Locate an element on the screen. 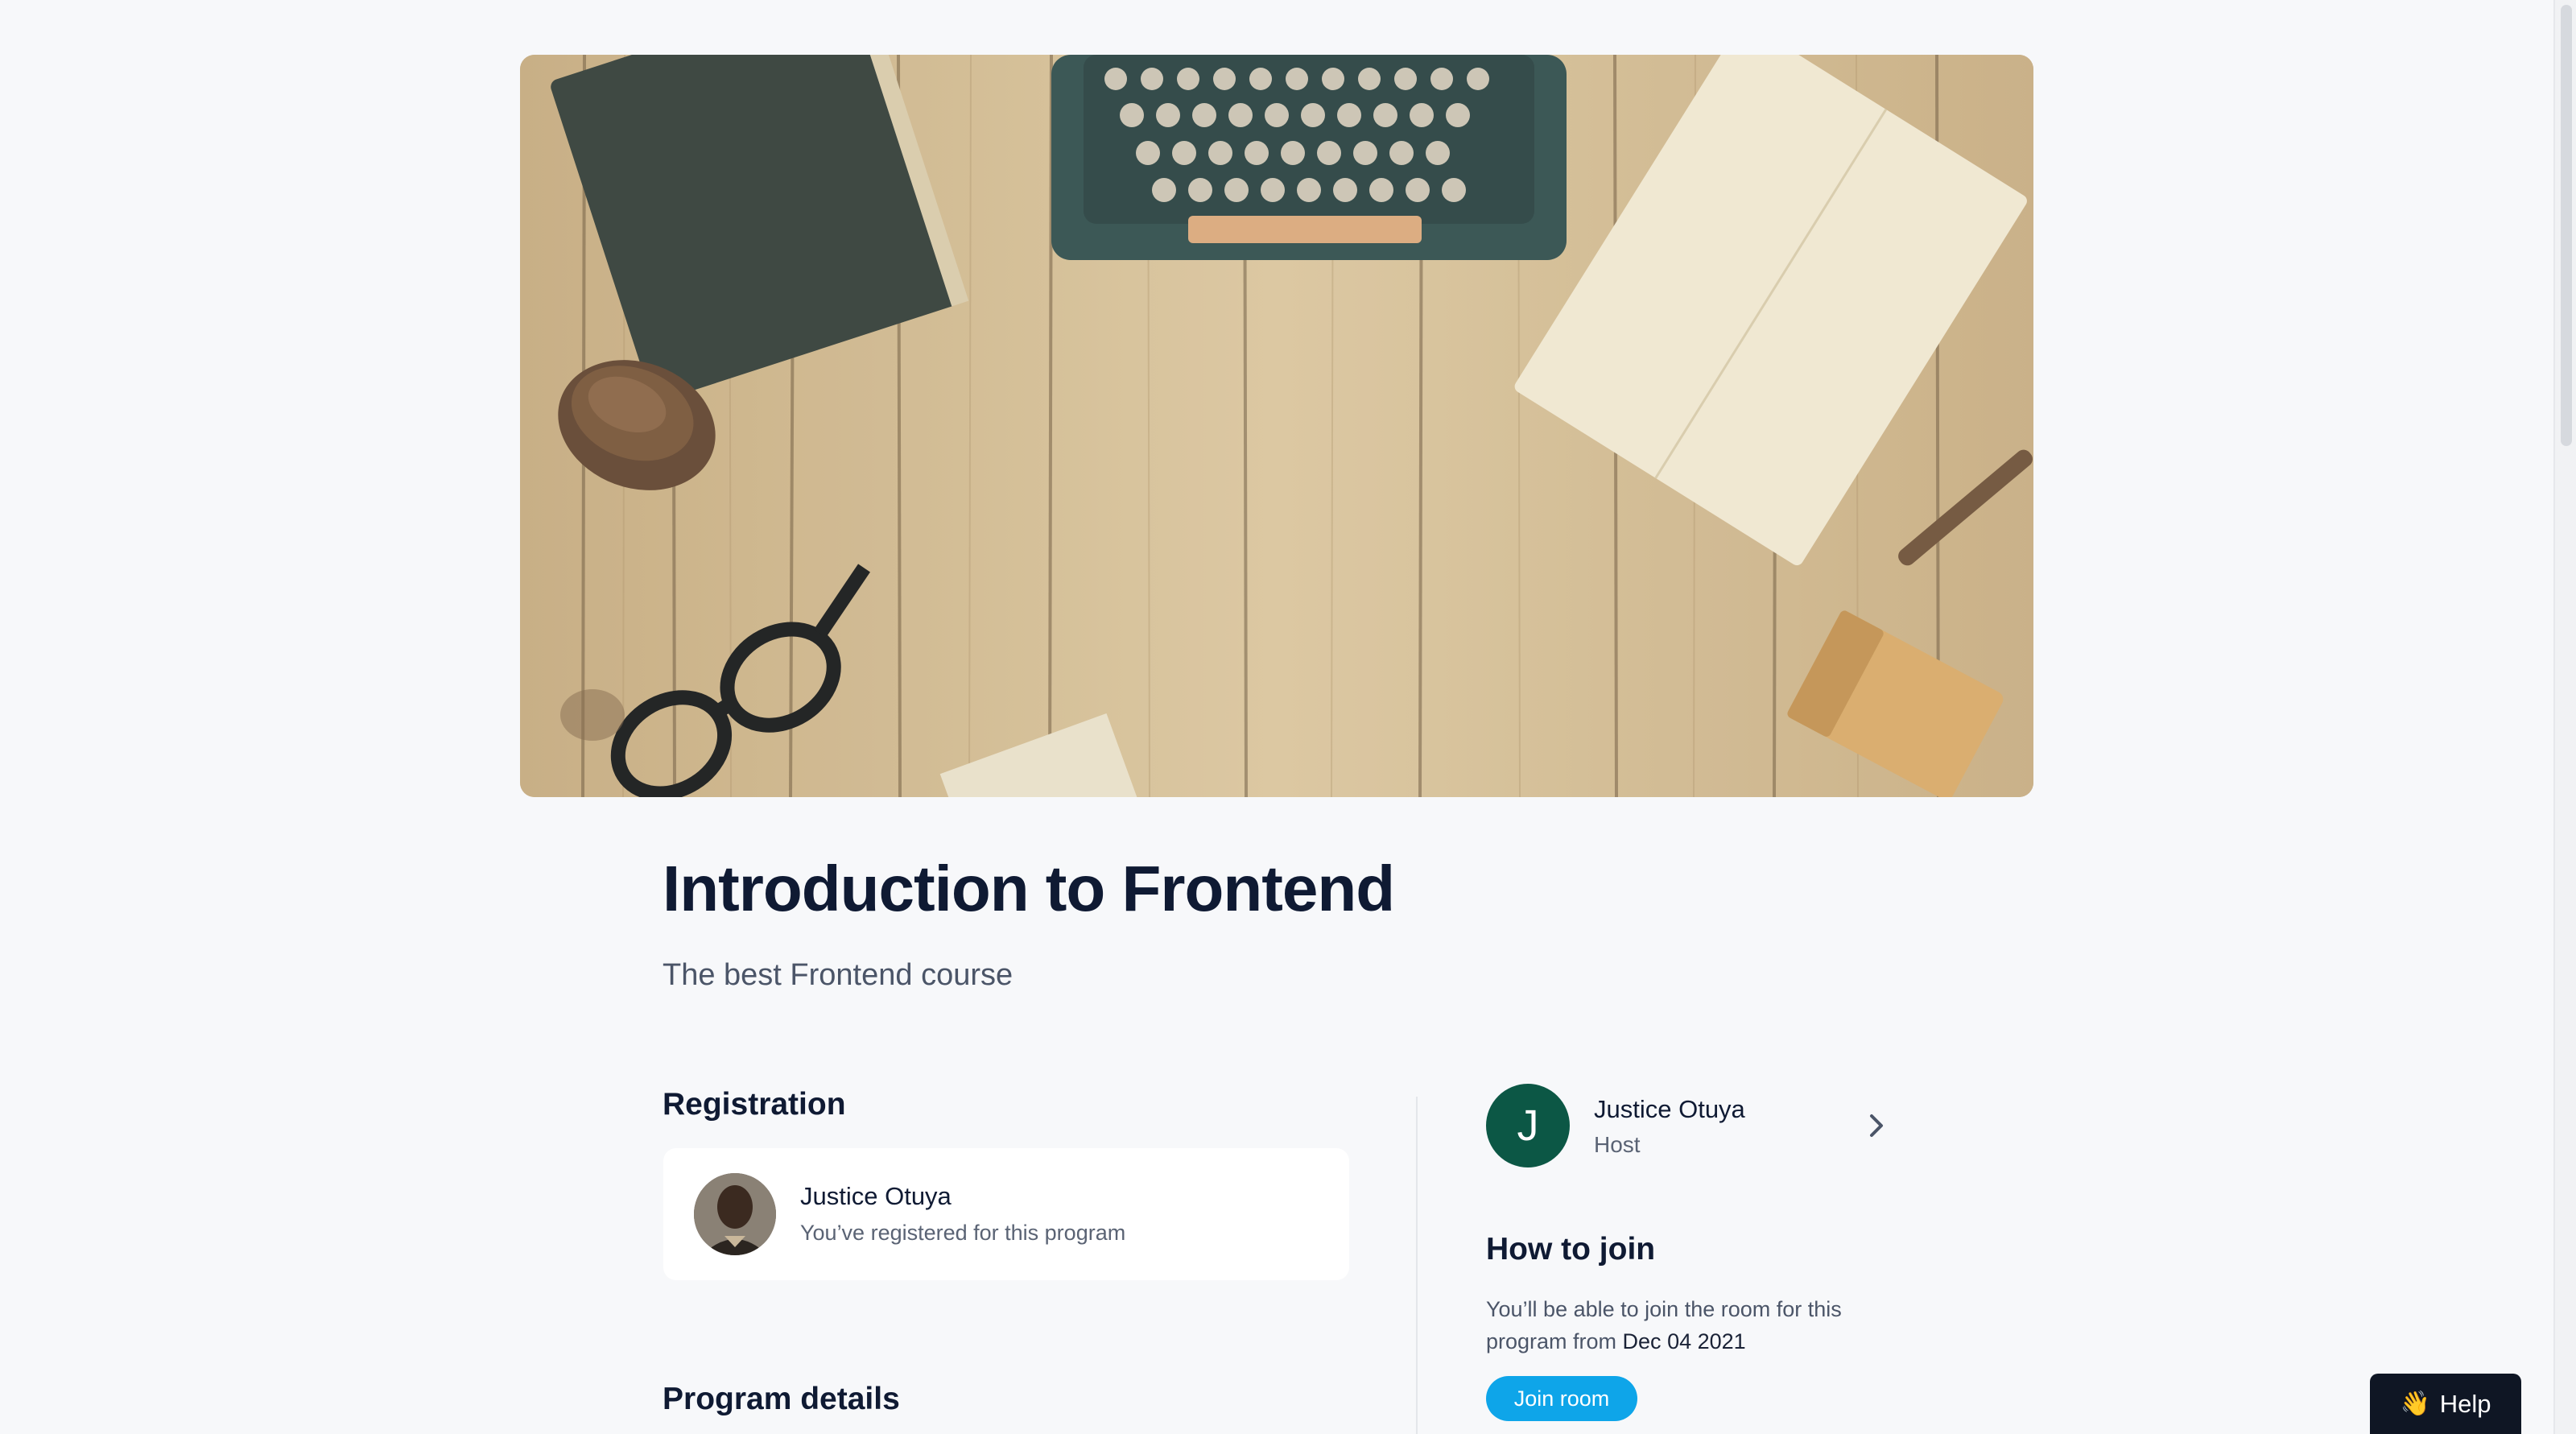 This screenshot has width=2576, height=1434. page-scrollbar is located at coordinates (2564, 717).